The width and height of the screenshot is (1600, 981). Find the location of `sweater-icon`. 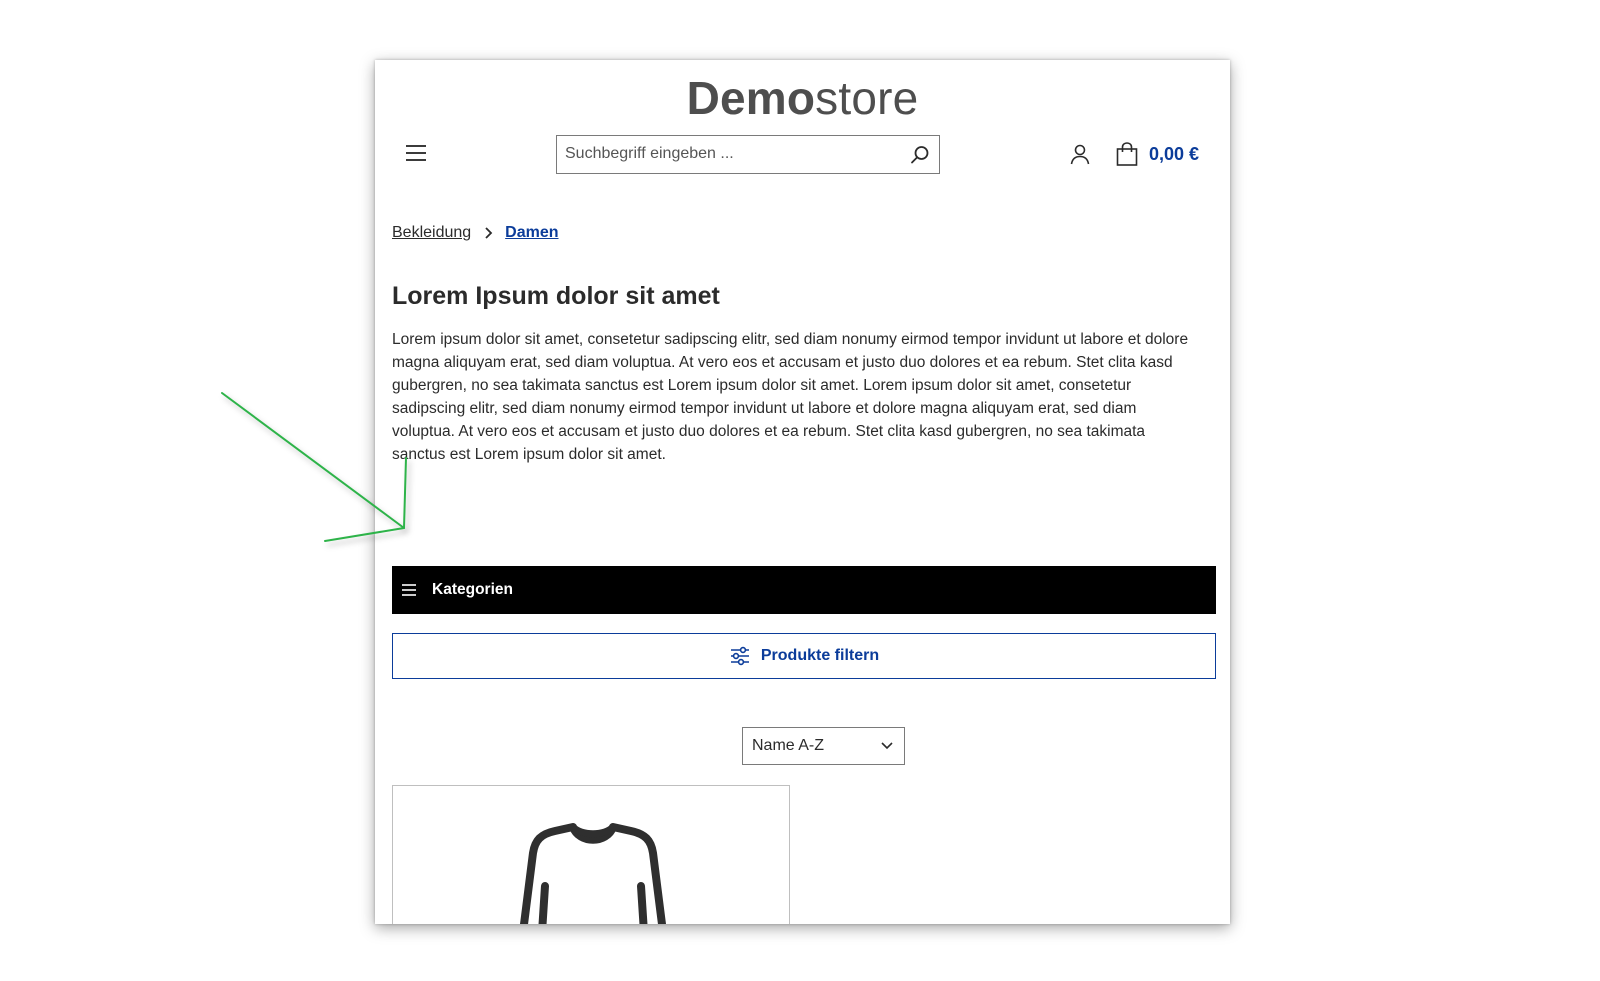

sweater-icon is located at coordinates (593, 873).